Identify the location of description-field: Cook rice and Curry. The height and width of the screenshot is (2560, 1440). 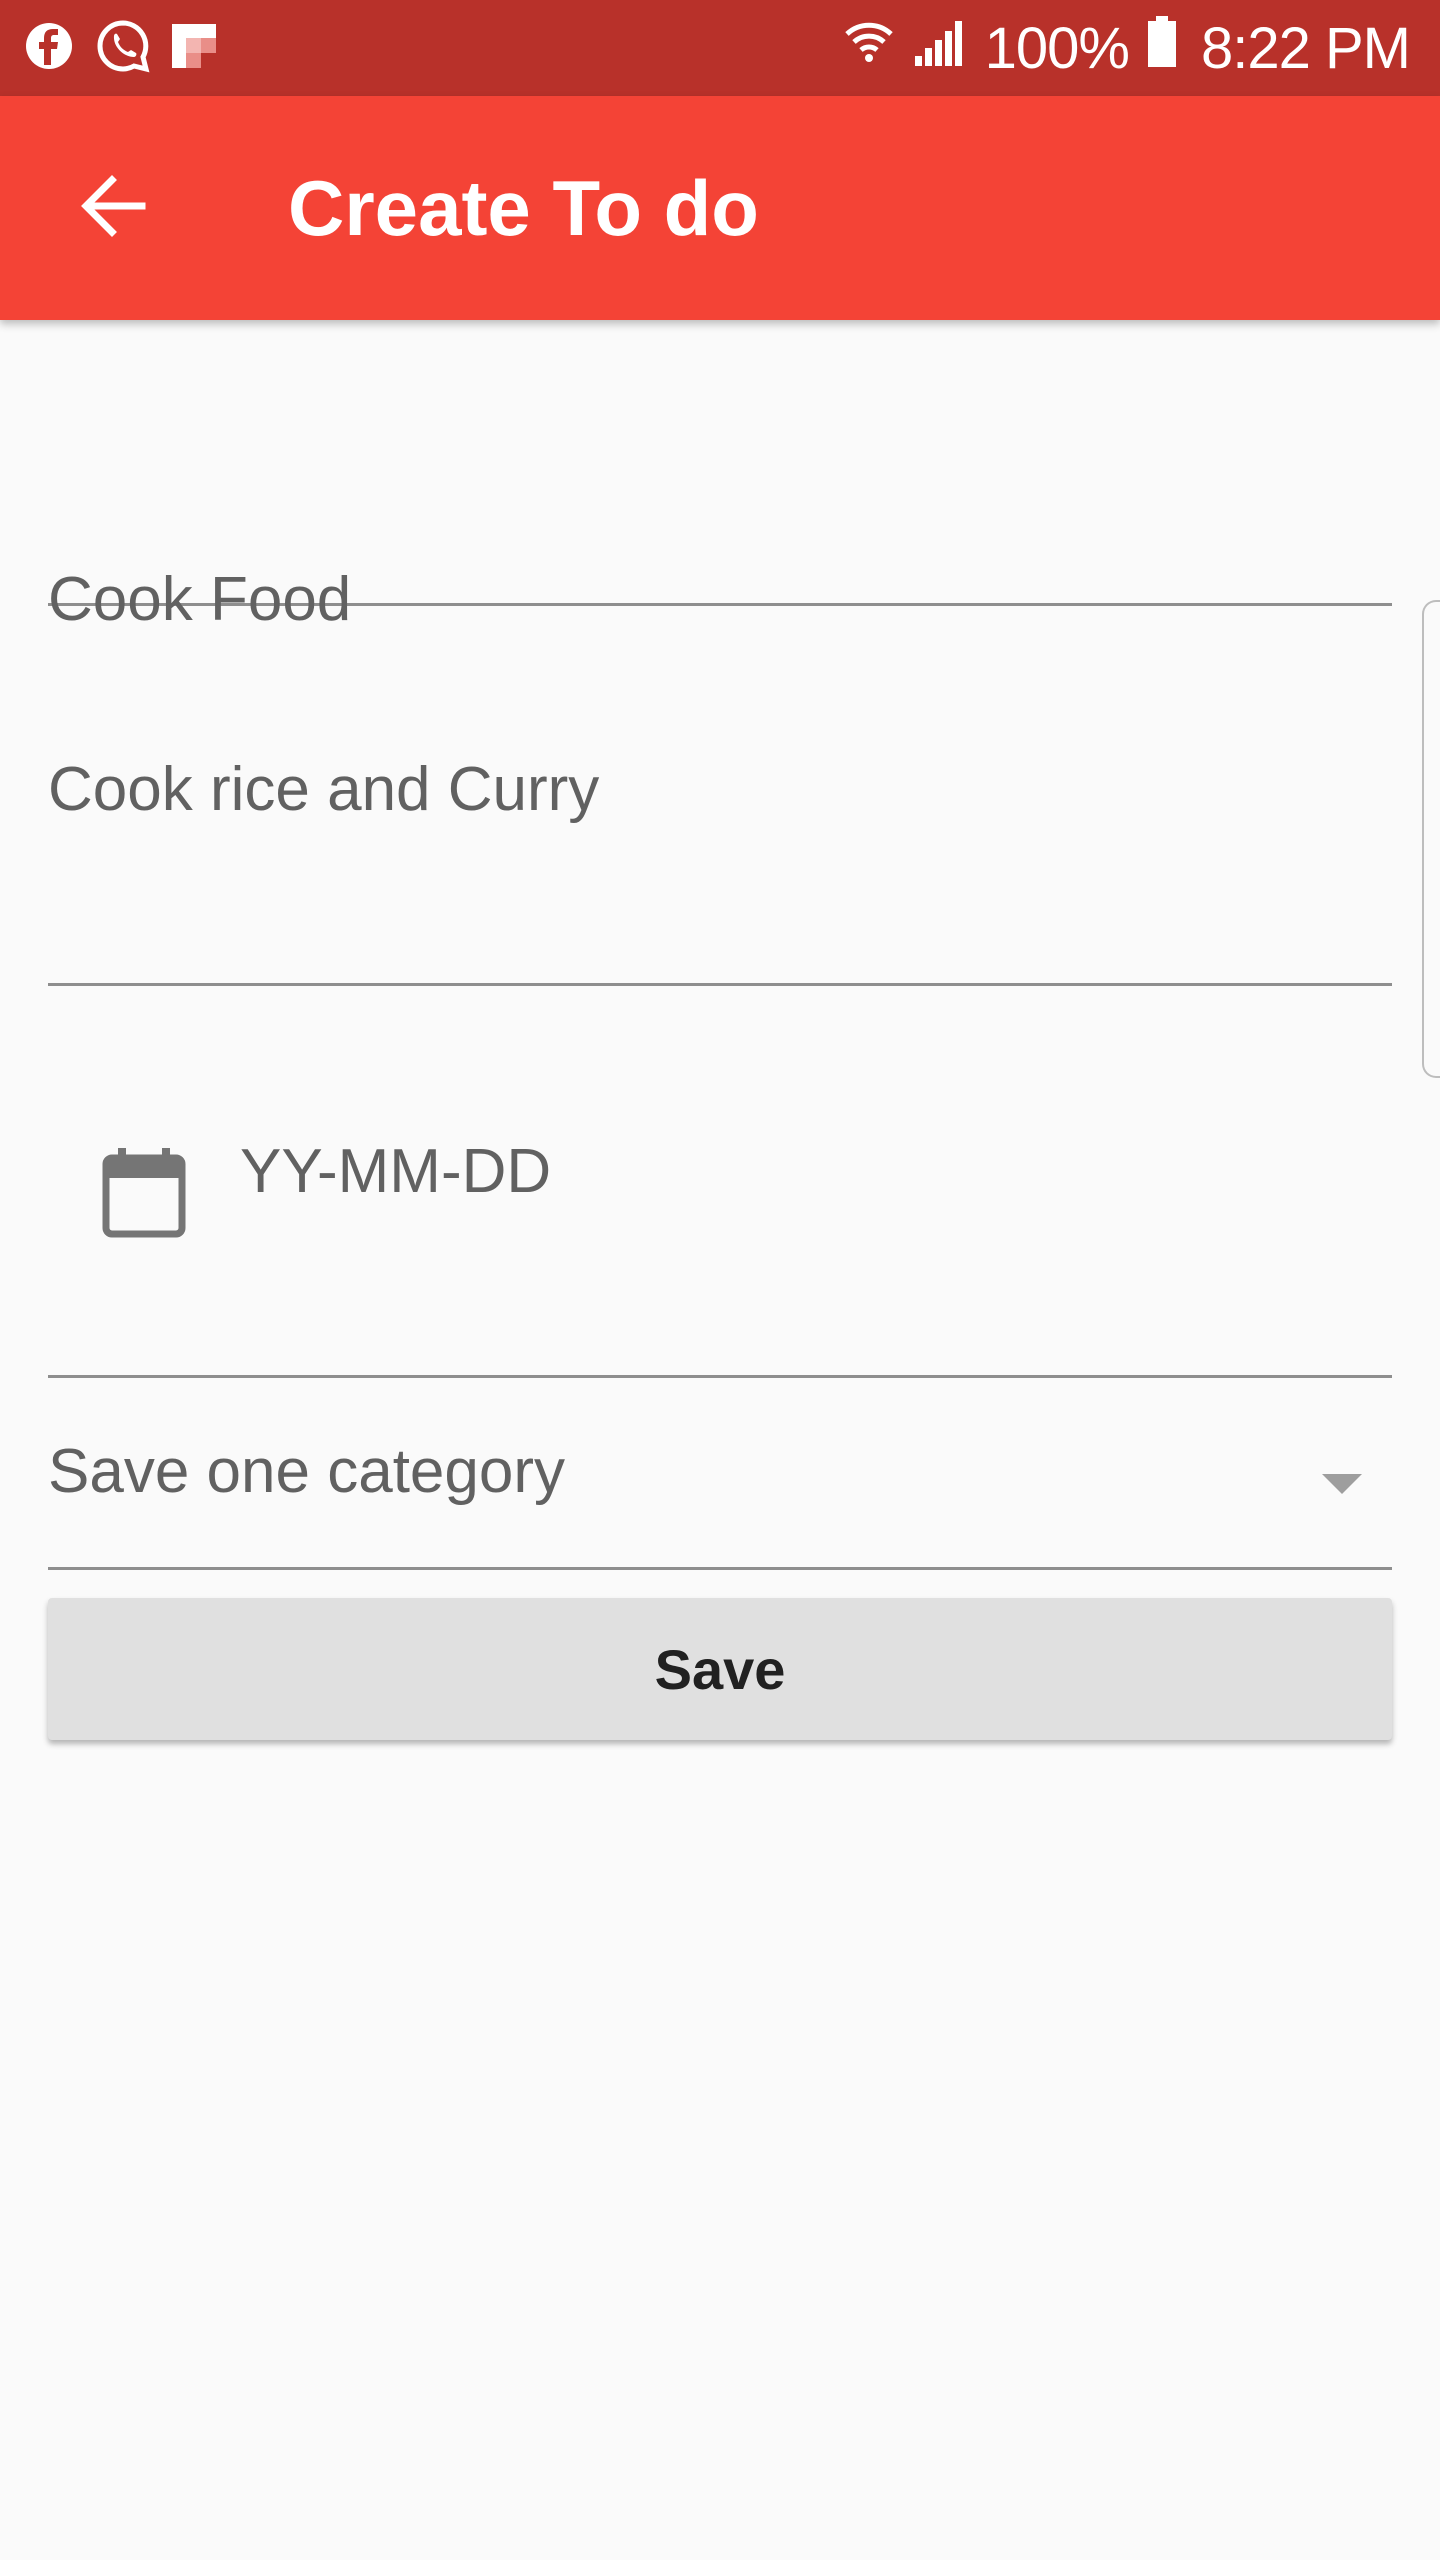
(720, 796).